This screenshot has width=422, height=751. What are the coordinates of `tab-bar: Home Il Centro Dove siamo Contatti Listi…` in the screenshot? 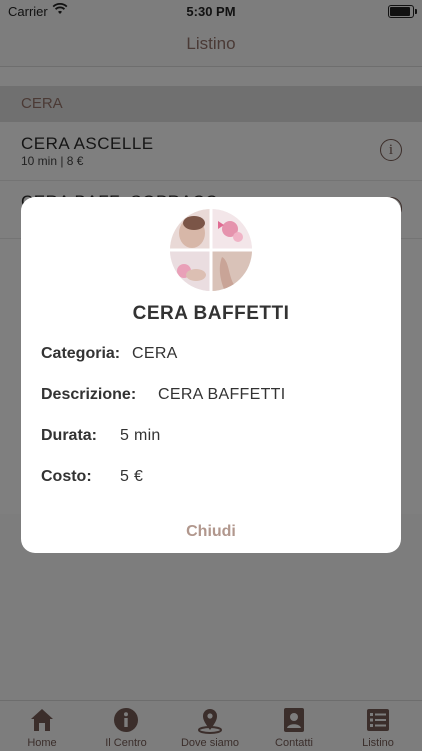 It's located at (211, 725).